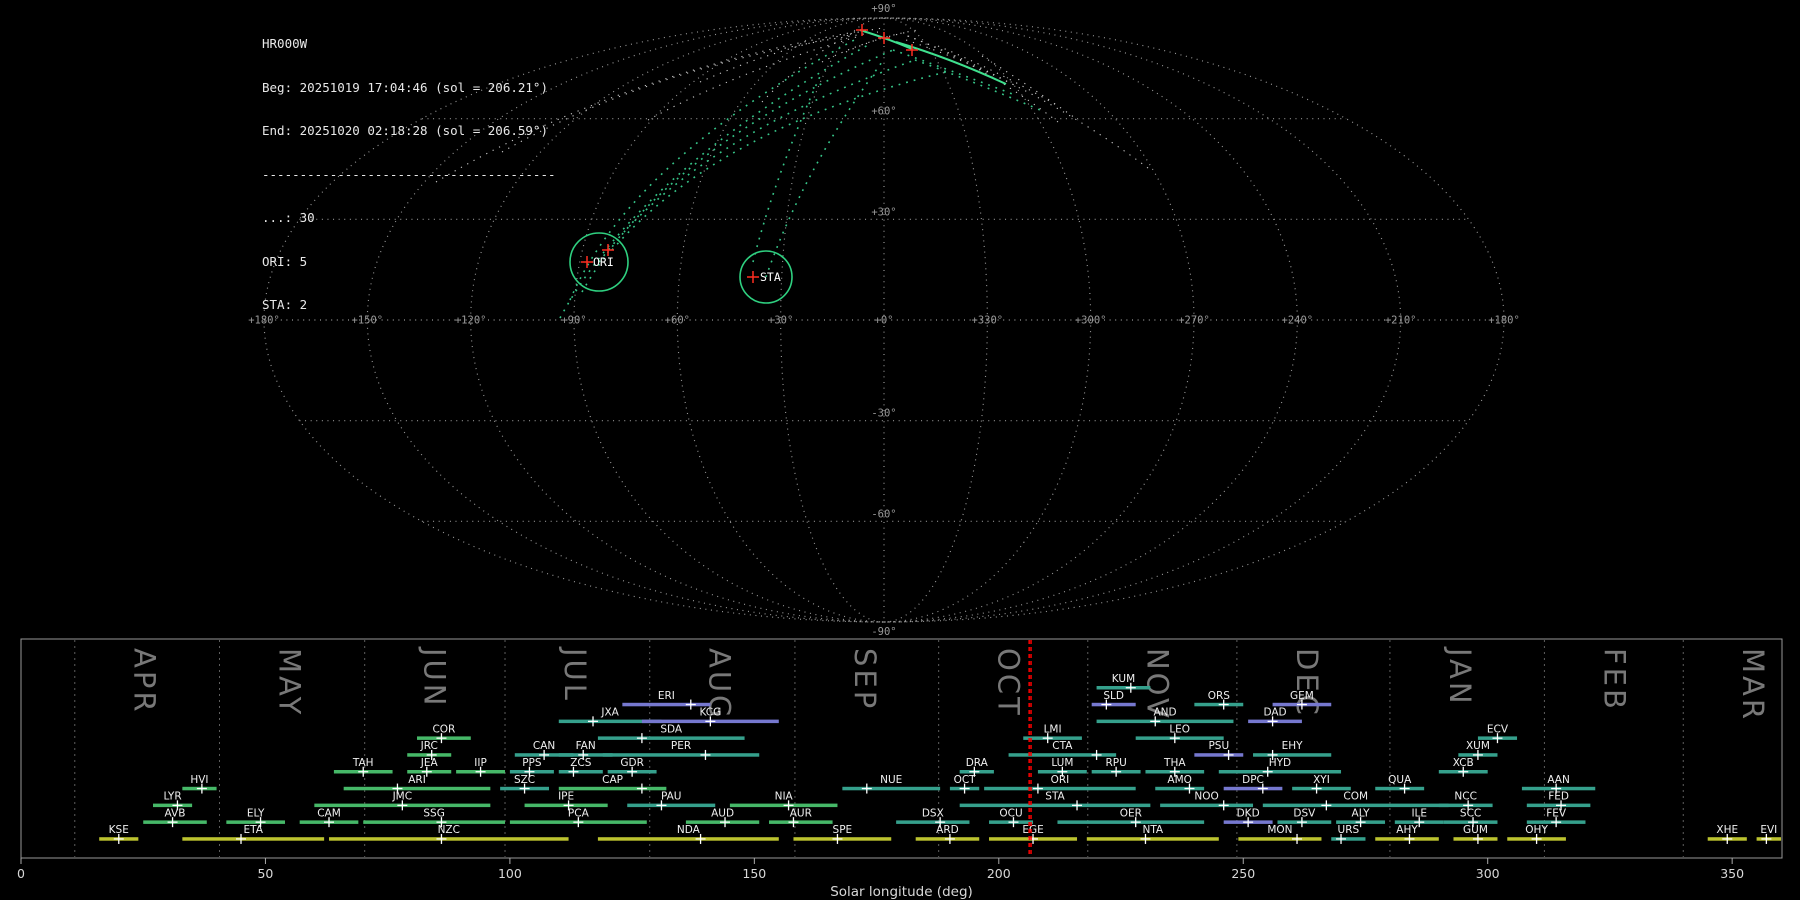  What do you see at coordinates (265, 873) in the screenshot?
I see `x-axis-tick-label: 50` at bounding box center [265, 873].